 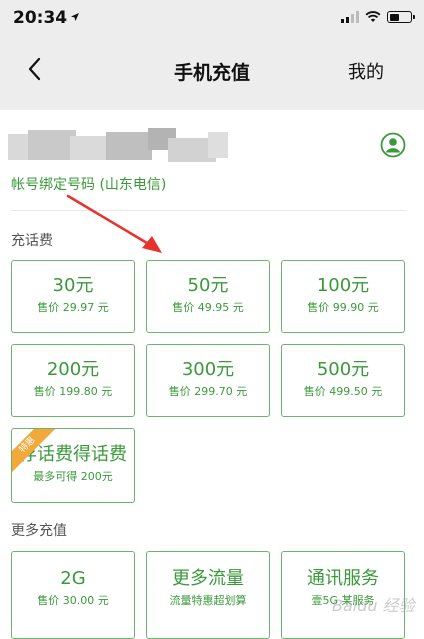 I want to click on recharge-section-title: 充话费, so click(x=32, y=241).